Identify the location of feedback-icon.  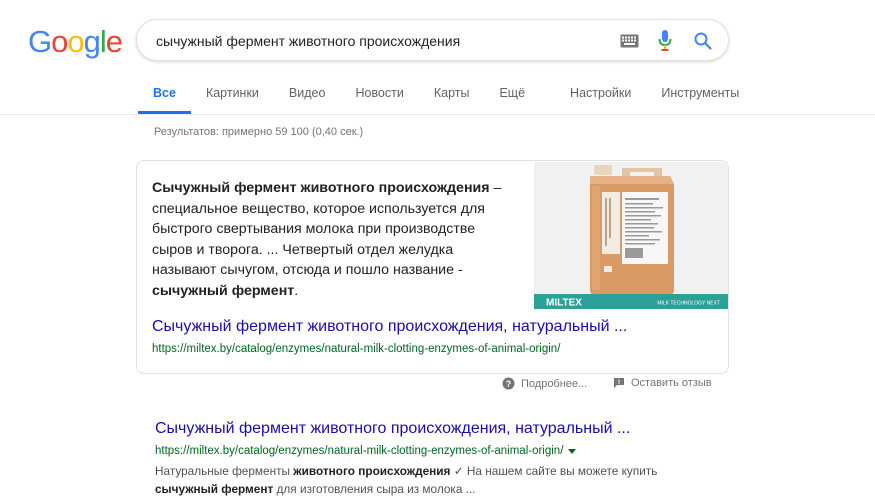
(619, 383).